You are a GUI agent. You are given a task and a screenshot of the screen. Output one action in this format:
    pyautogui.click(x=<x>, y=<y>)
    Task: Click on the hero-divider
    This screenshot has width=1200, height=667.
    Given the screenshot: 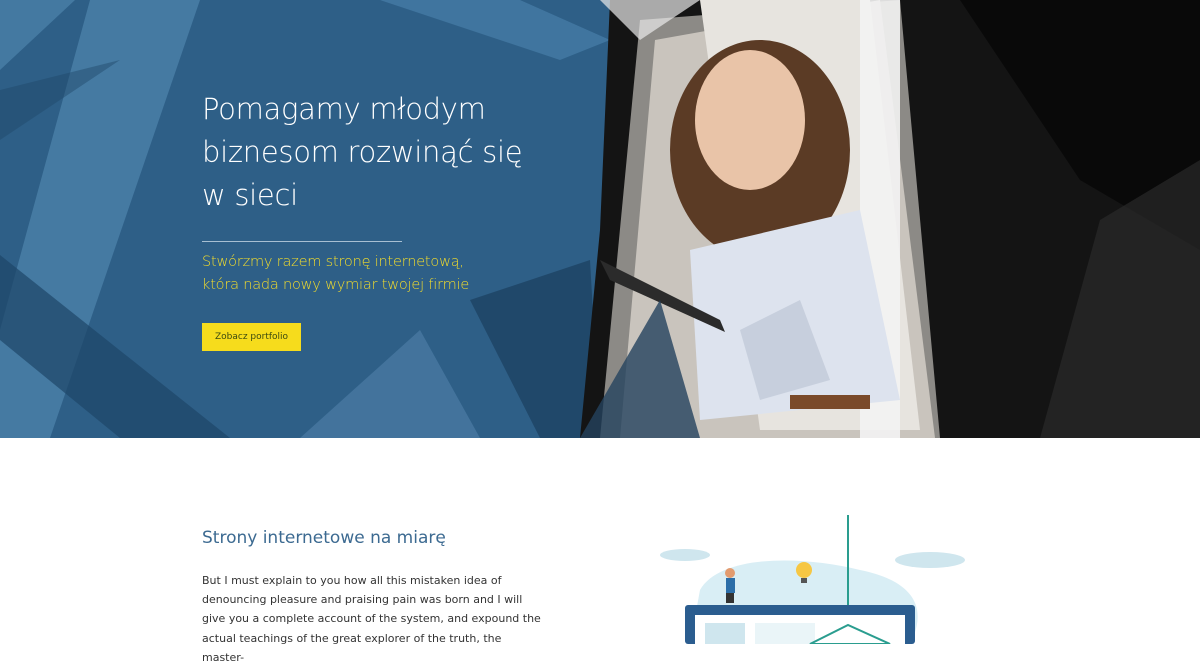 What is the action you would take?
    pyautogui.click(x=302, y=241)
    